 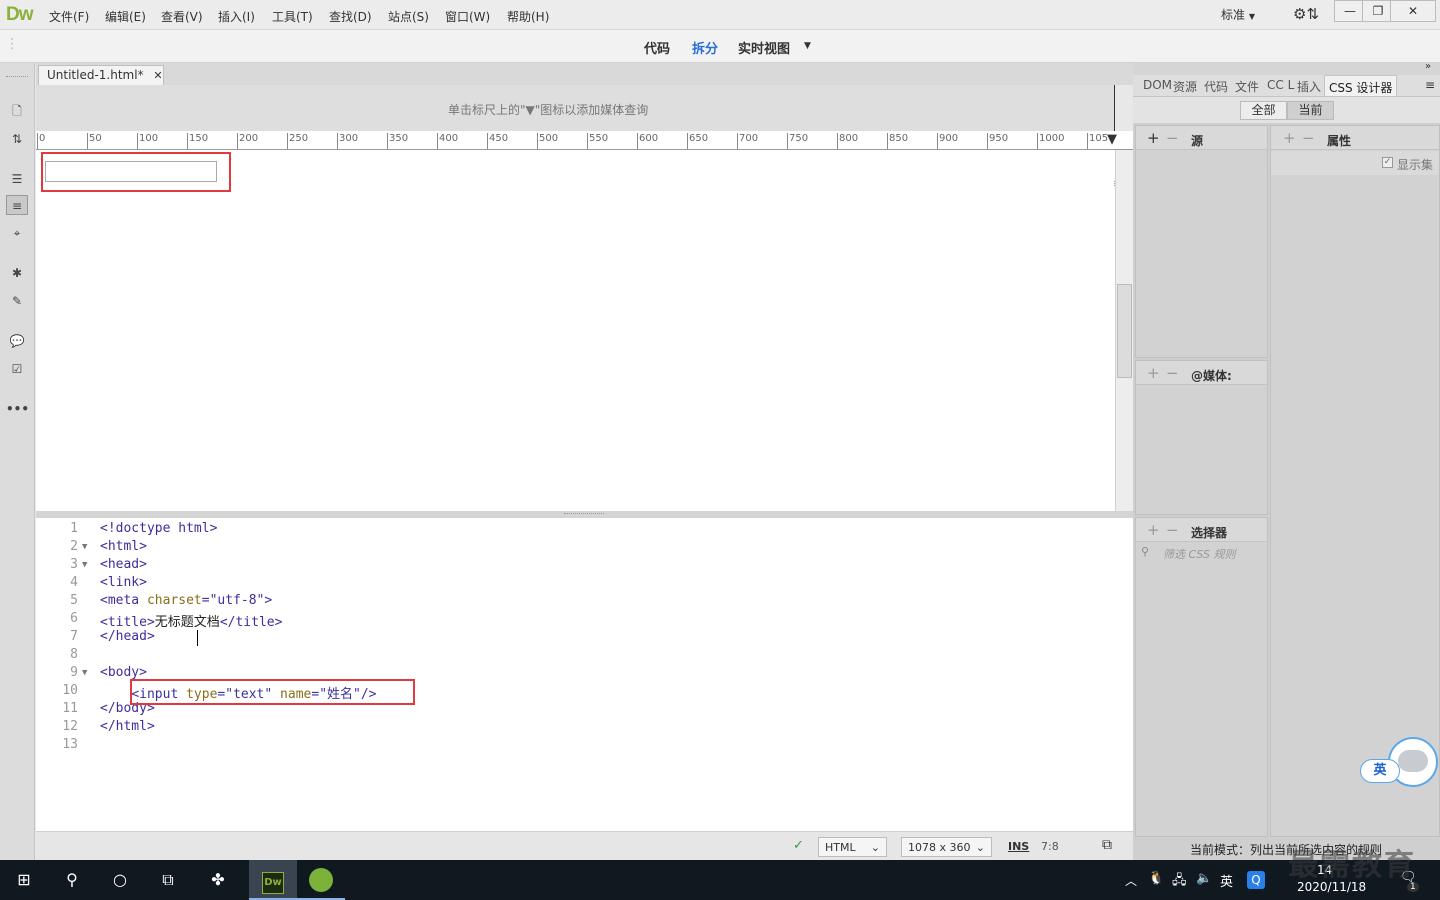 I want to click on code-navigator-icon: ≡, so click(x=17, y=205).